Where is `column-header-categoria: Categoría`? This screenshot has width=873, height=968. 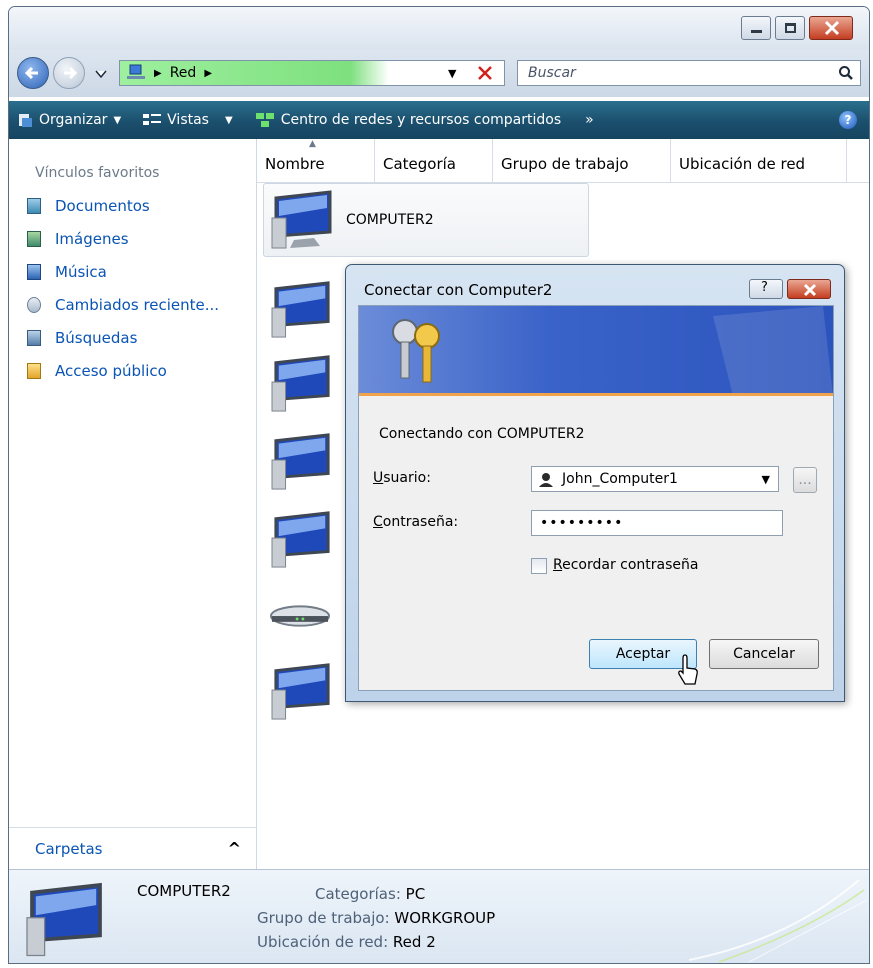
column-header-categoria: Categoría is located at coordinates (434, 160).